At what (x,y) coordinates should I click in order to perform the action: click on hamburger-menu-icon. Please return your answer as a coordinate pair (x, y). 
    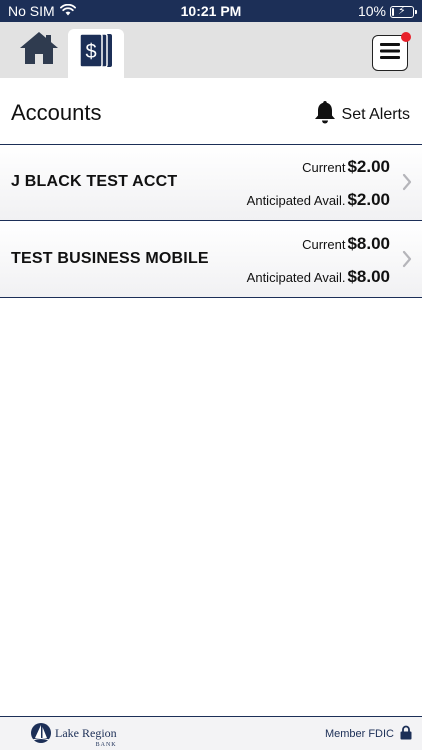
    Looking at the image, I should click on (390, 53).